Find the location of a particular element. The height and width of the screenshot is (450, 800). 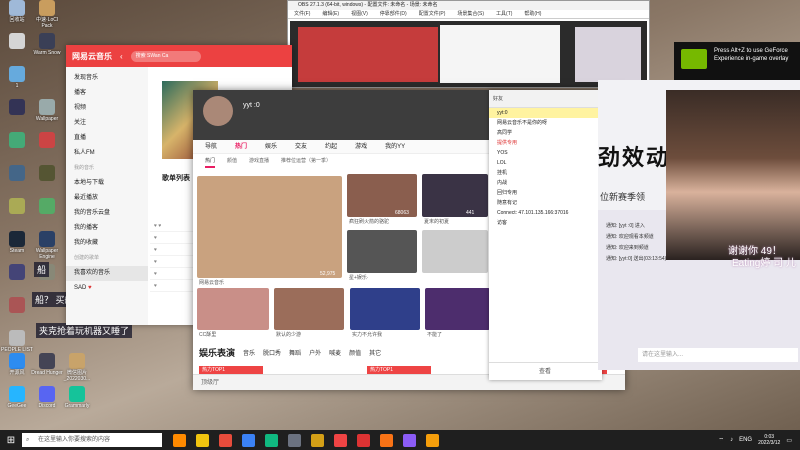

nav-tab: 热门 is located at coordinates (241, 146).